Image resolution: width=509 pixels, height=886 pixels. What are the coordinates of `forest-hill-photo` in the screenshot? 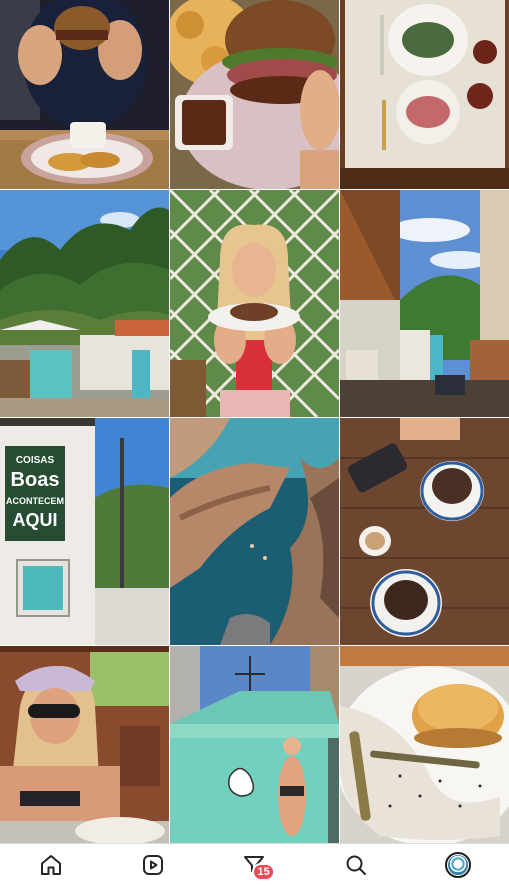 It's located at (84, 303).